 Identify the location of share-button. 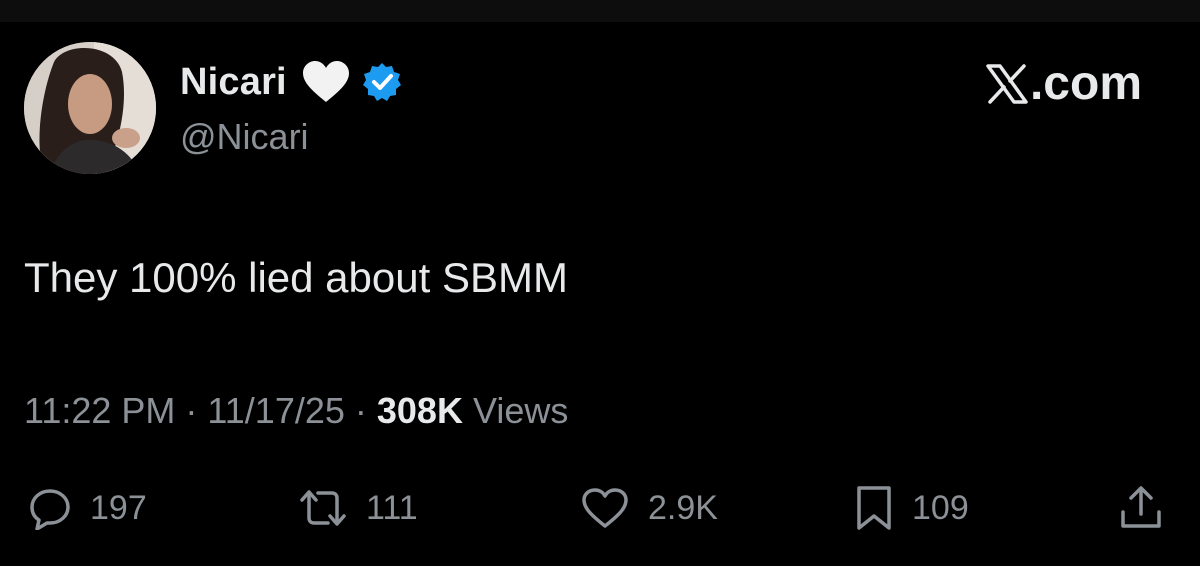
(1141, 508).